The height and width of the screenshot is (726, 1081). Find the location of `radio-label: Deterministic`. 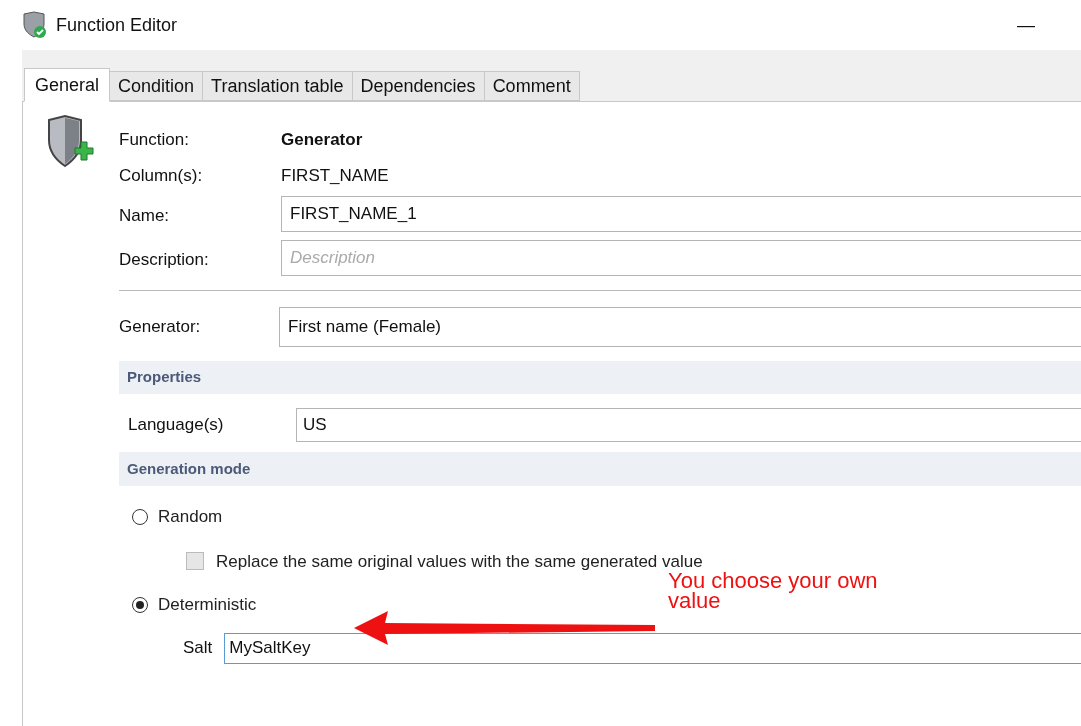

radio-label: Deterministic is located at coordinates (207, 605).